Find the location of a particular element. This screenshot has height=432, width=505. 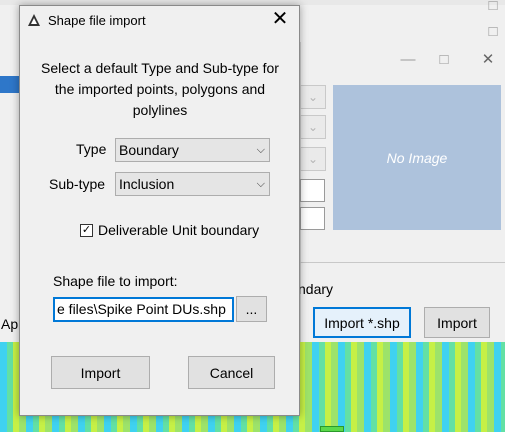

background-maximize-button: □ is located at coordinates (493, 8).